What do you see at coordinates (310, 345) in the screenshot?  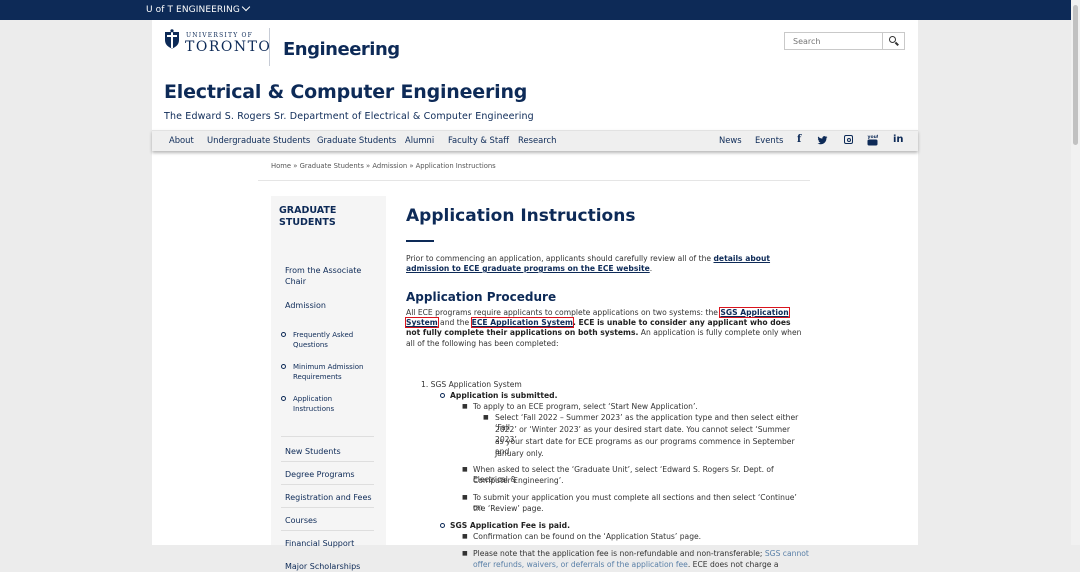 I see `sidebar-subitem-label: Questions` at bounding box center [310, 345].